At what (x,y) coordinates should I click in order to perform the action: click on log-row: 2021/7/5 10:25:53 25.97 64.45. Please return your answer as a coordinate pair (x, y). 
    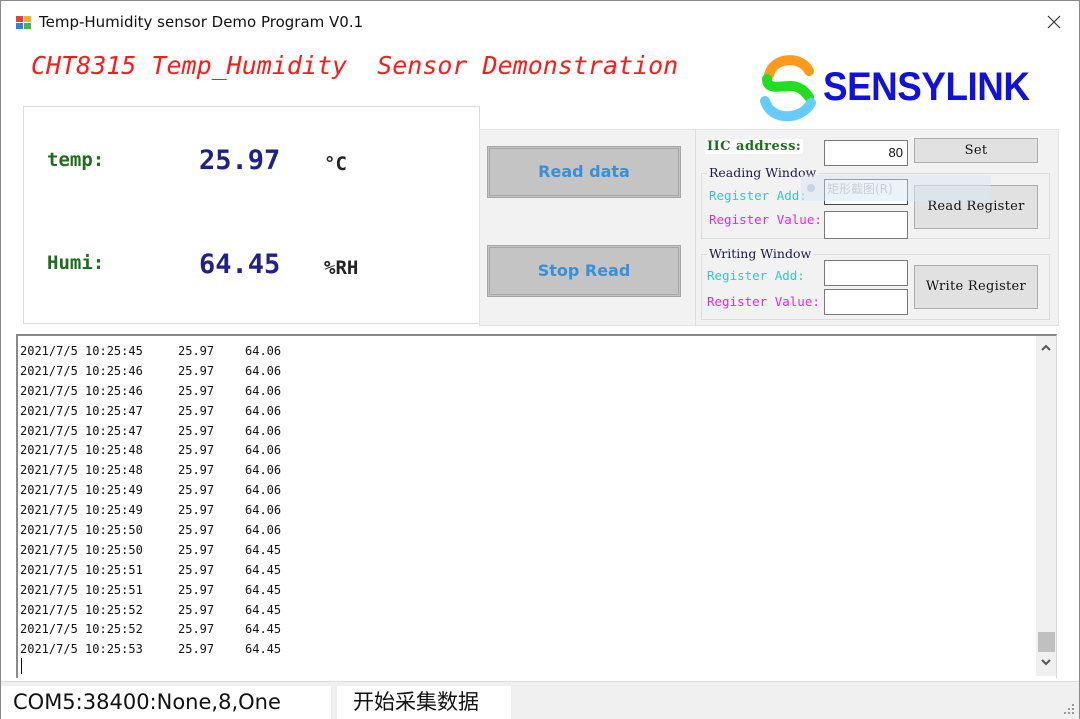
    Looking at the image, I should click on (150, 650).